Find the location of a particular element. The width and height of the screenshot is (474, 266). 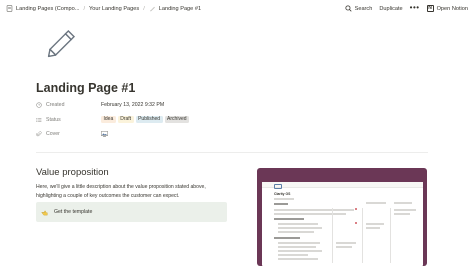

open-notion-button: N Open Notion is located at coordinates (447, 8).